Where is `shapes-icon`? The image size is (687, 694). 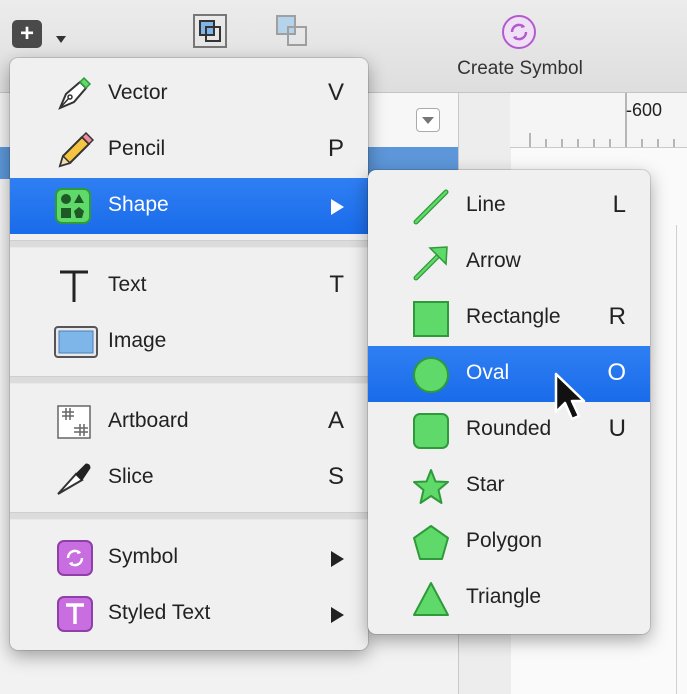
shapes-icon is located at coordinates (74, 206).